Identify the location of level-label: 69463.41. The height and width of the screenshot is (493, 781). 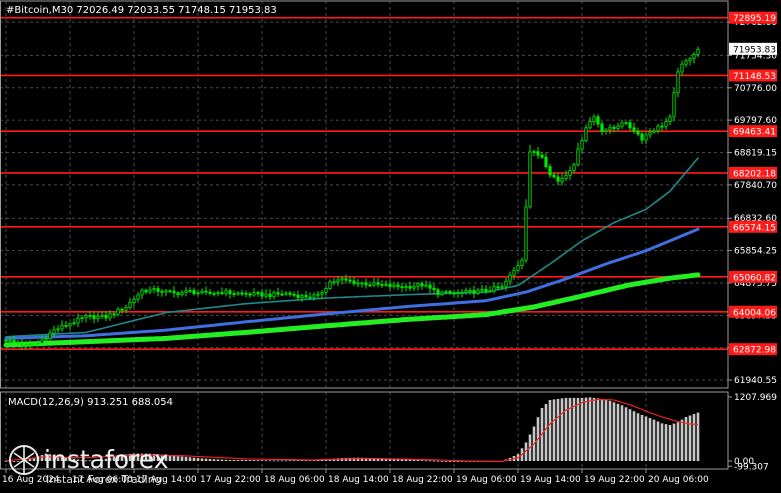
(754, 133).